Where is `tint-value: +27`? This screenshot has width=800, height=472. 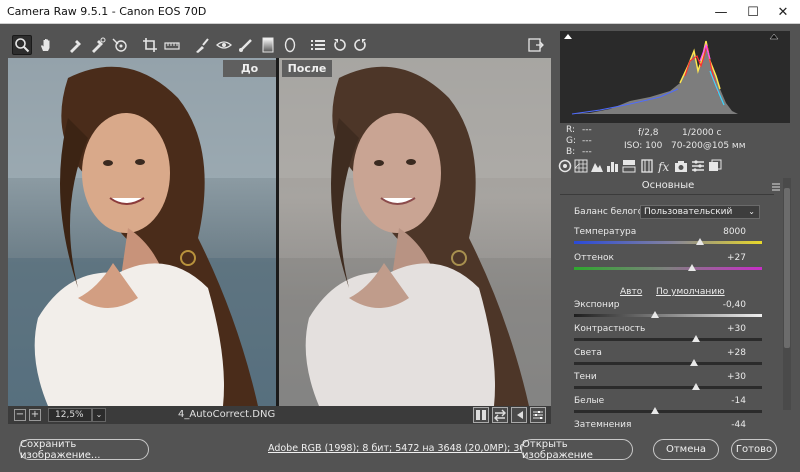
tint-value: +27 is located at coordinates (721, 258).